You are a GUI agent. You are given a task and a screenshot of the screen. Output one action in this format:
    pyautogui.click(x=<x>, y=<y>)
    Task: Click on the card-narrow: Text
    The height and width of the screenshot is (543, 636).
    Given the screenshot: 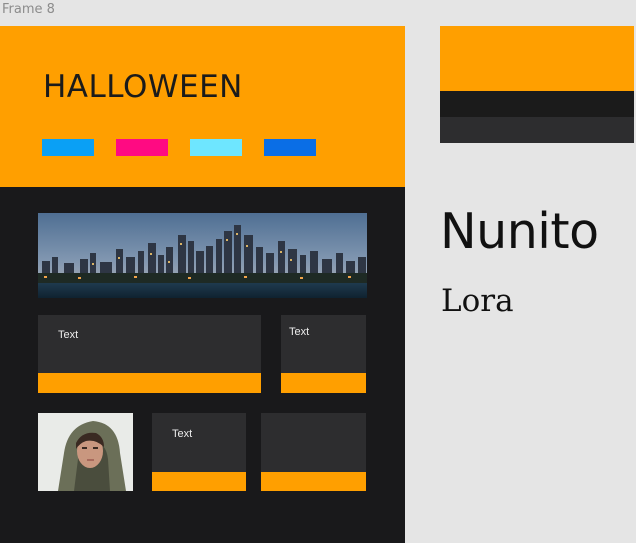 What is the action you would take?
    pyautogui.click(x=323, y=354)
    